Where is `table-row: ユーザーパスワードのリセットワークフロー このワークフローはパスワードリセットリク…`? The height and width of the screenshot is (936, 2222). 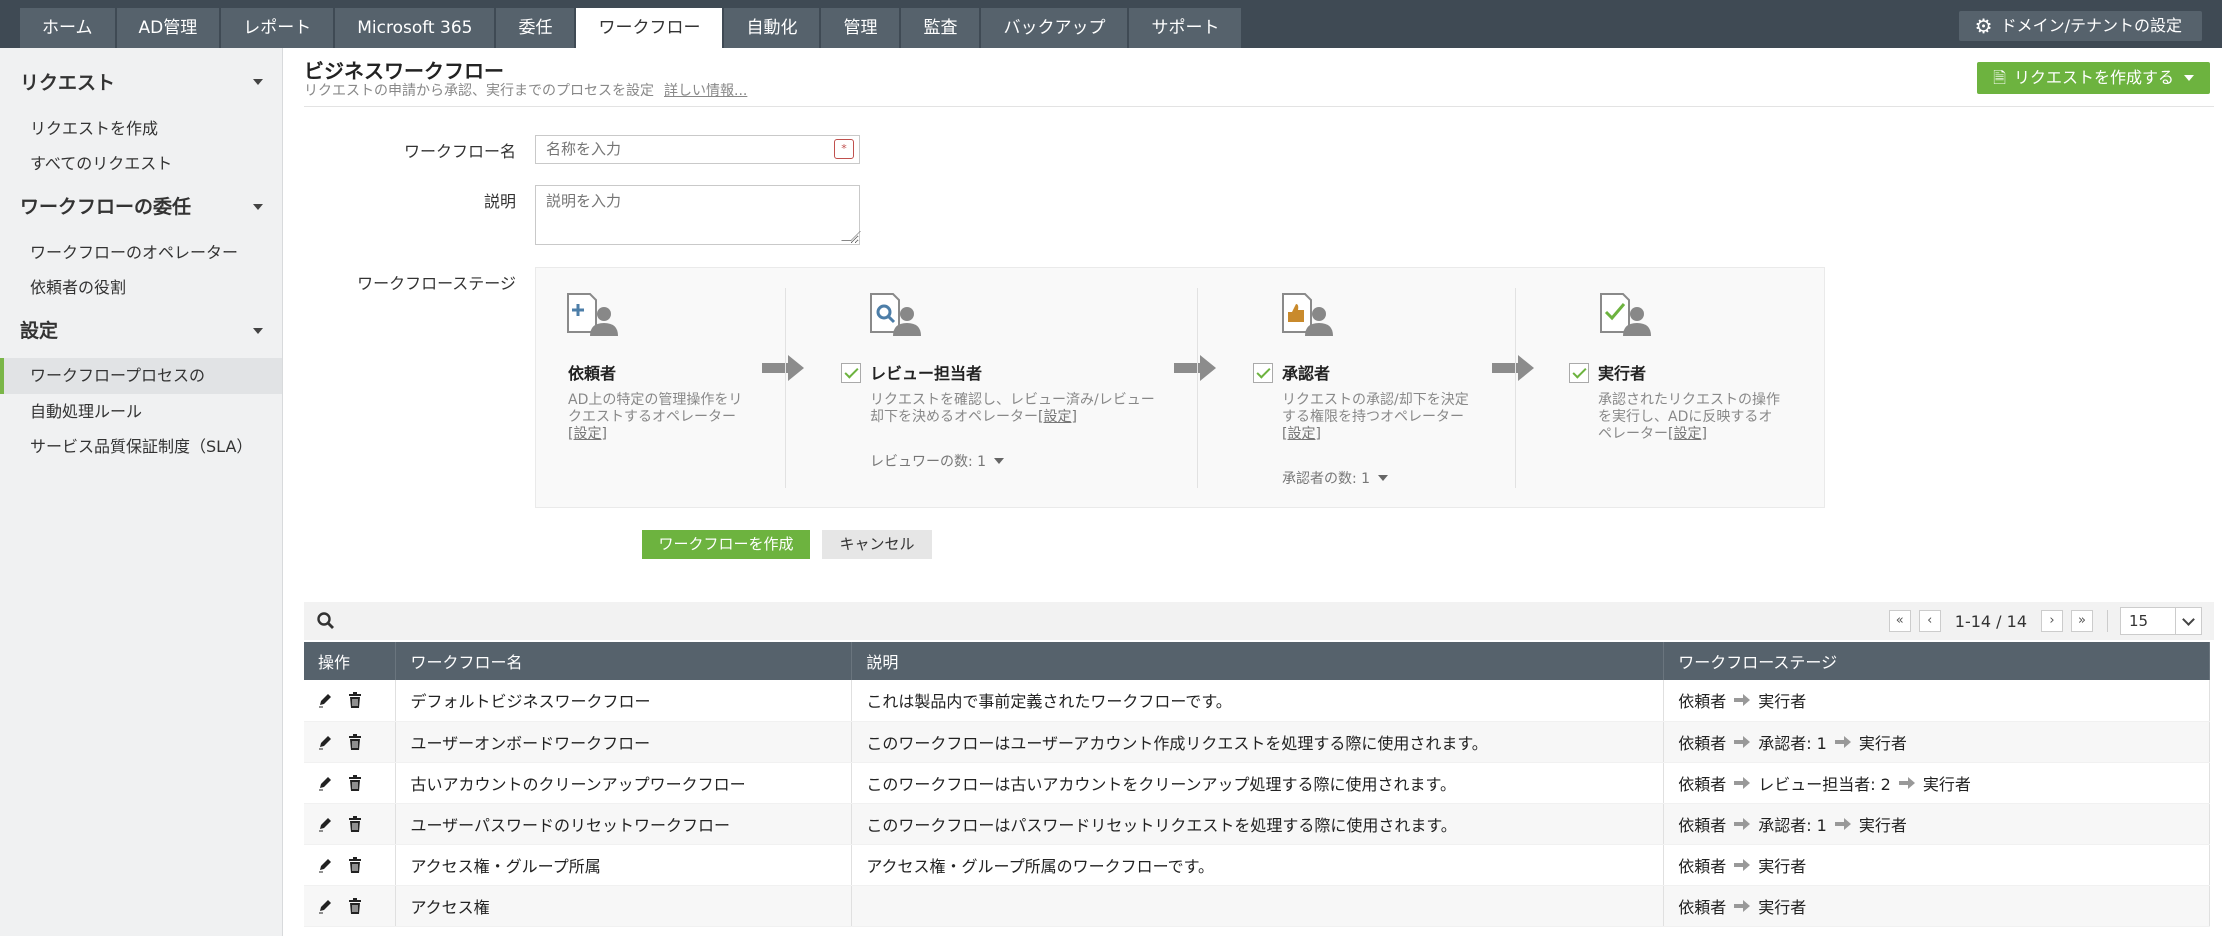 table-row: ユーザーパスワードのリセットワークフロー このワークフローはパスワードリセットリク… is located at coordinates (1257, 824).